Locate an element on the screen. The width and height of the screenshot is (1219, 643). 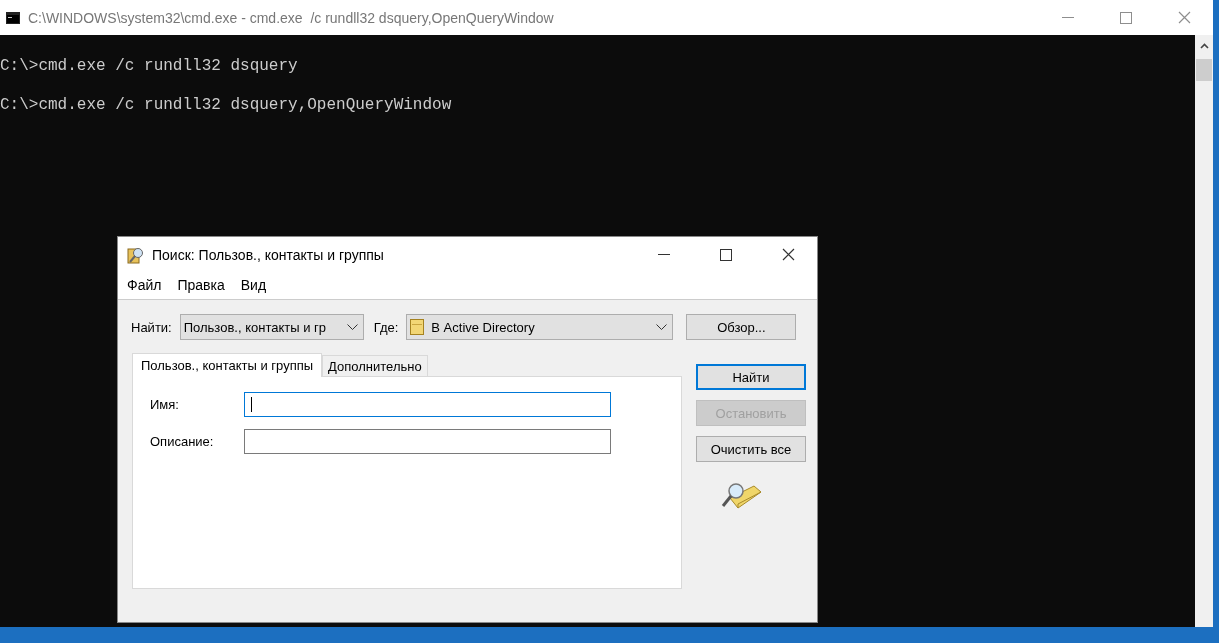
minimize-icon is located at coordinates (664, 254).